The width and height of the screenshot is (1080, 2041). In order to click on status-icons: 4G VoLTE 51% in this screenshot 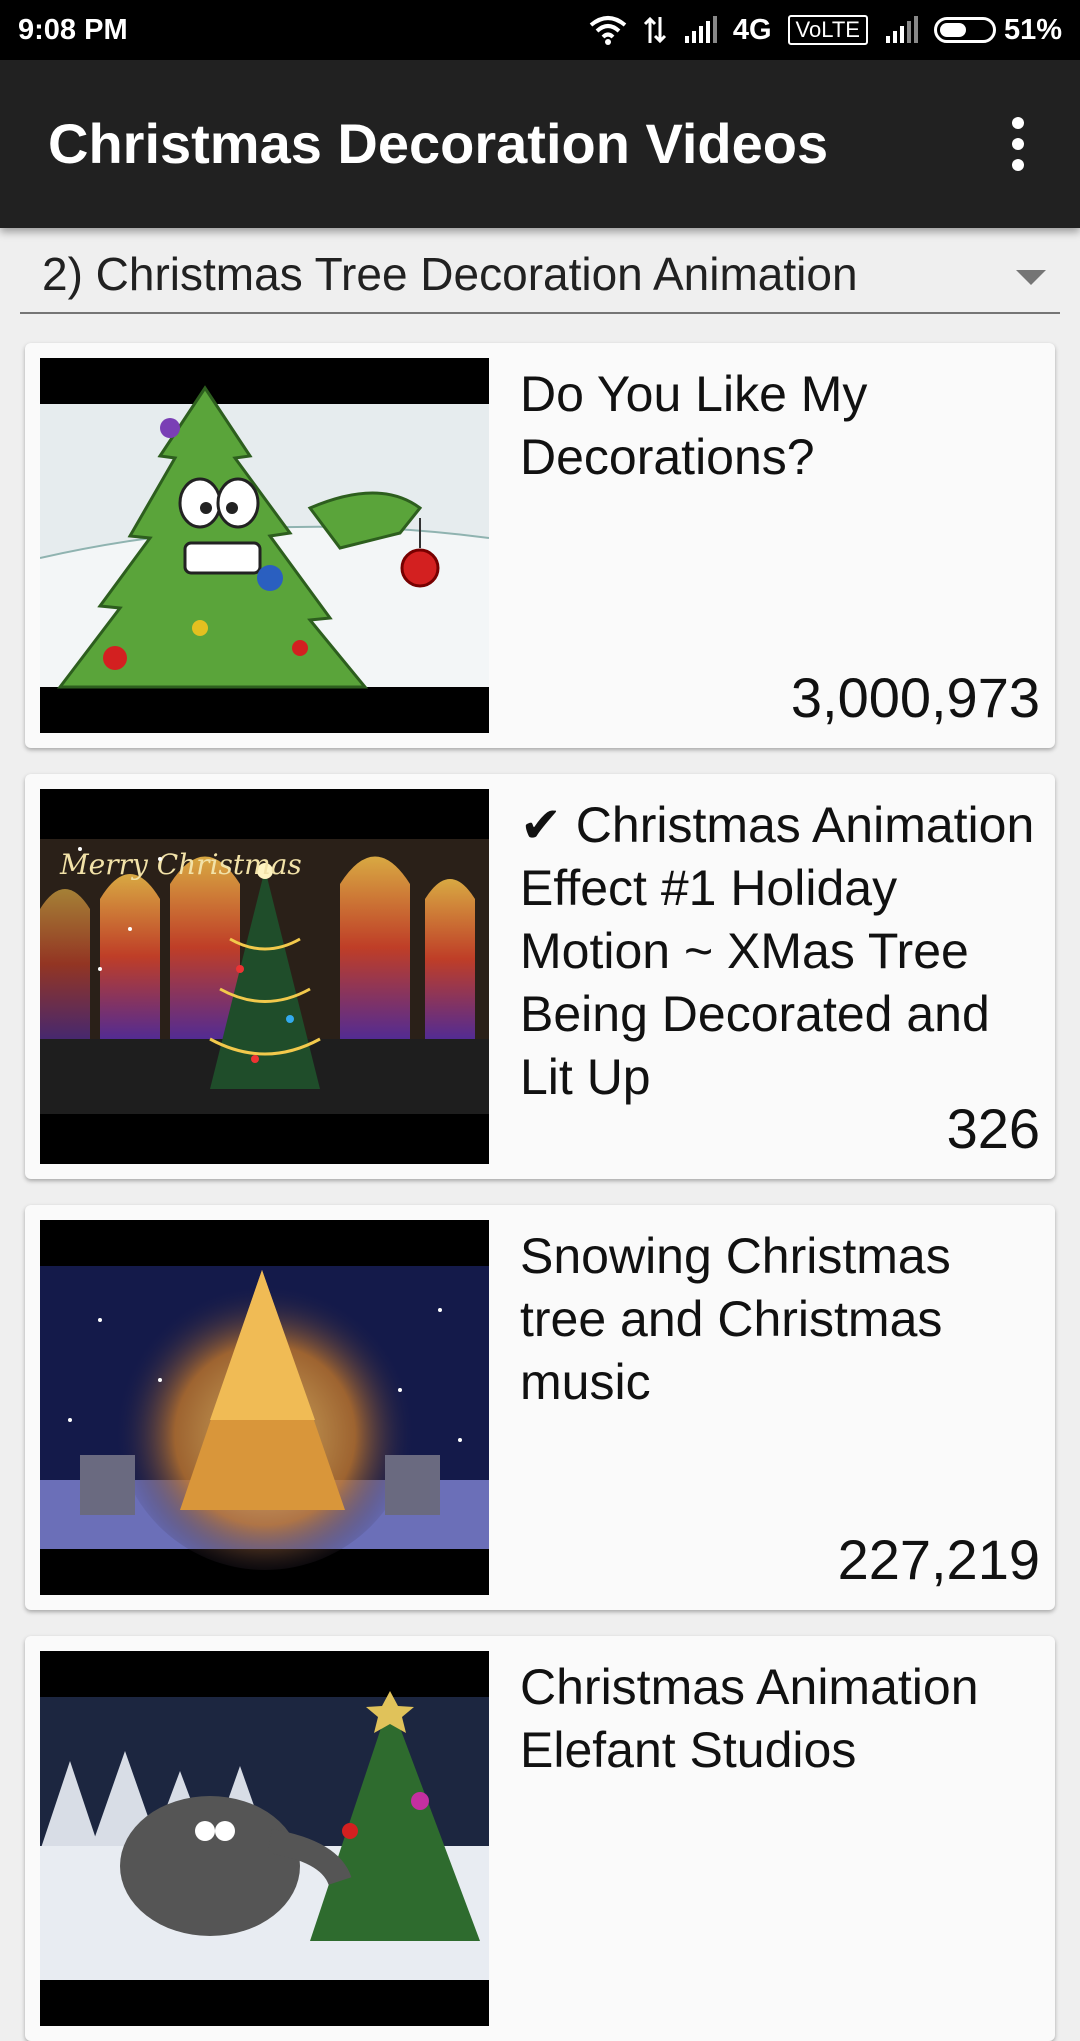, I will do `click(825, 30)`.